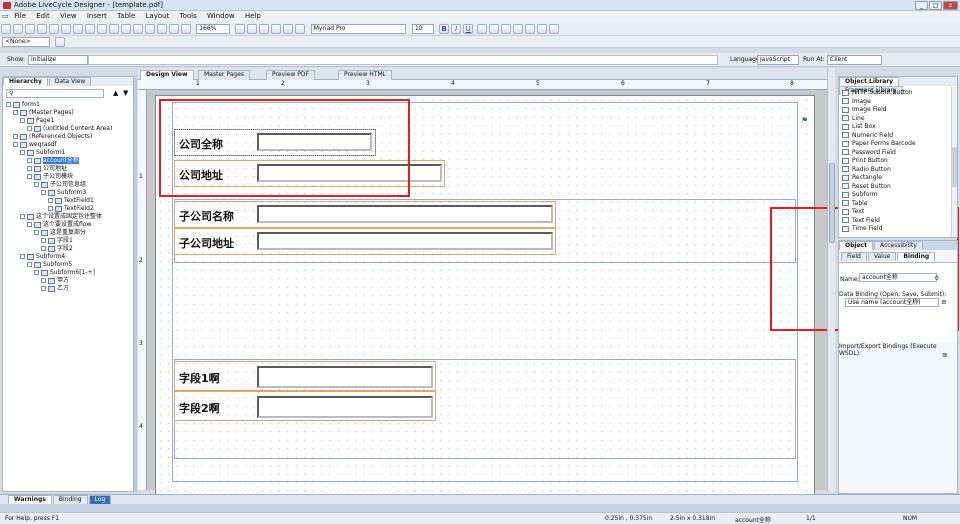 The image size is (960, 524). What do you see at coordinates (78, 29) in the screenshot?
I see `paste-icon` at bounding box center [78, 29].